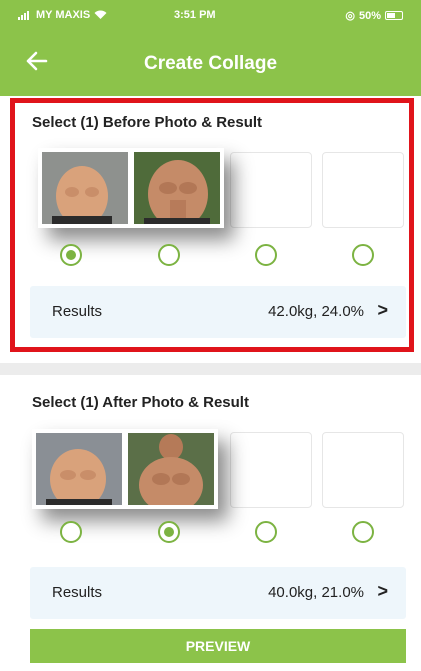 Image resolution: width=421 pixels, height=671 pixels. I want to click on page-title: Create Collage, so click(210, 63).